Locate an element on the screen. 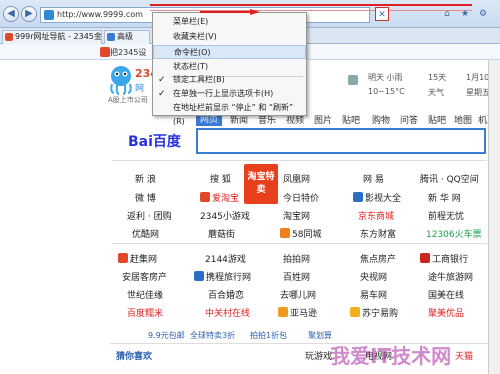 The width and height of the screenshot is (500, 374). link-qunar: 去哪儿网 is located at coordinates (298, 294).